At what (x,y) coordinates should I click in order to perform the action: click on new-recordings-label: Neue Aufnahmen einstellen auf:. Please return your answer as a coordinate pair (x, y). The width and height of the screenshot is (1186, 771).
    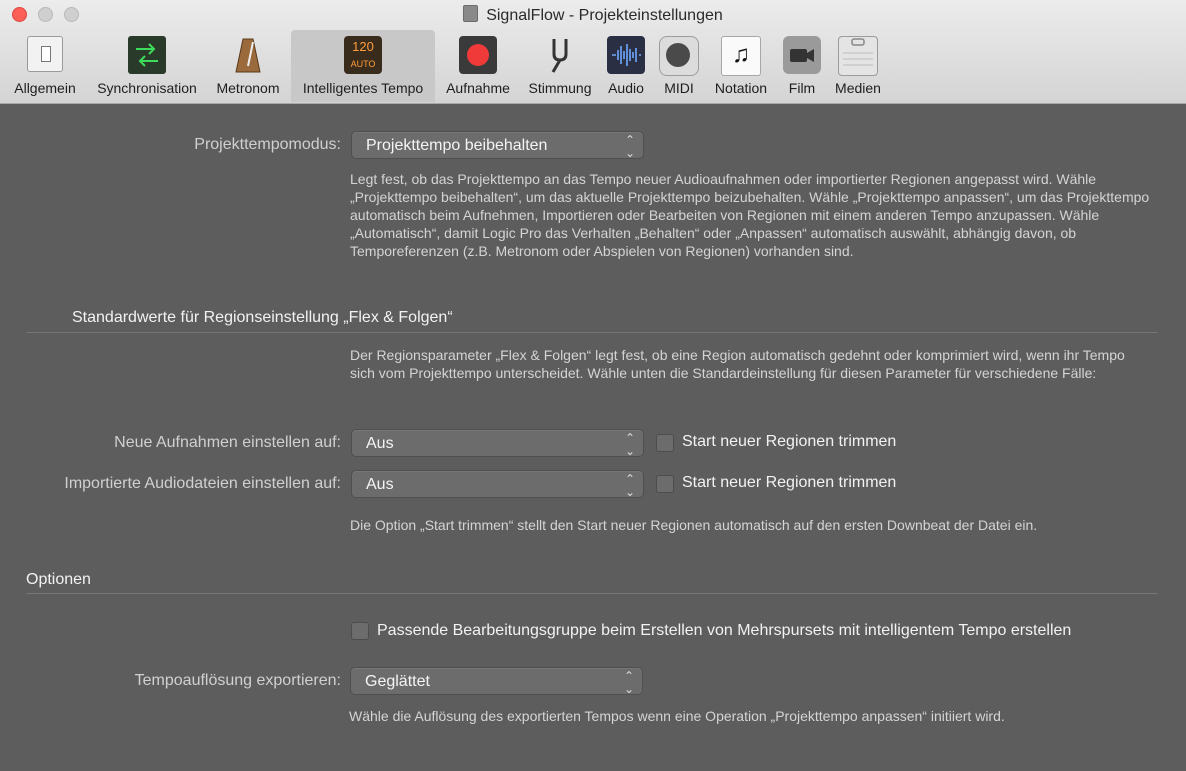
    Looking at the image, I should click on (227, 442).